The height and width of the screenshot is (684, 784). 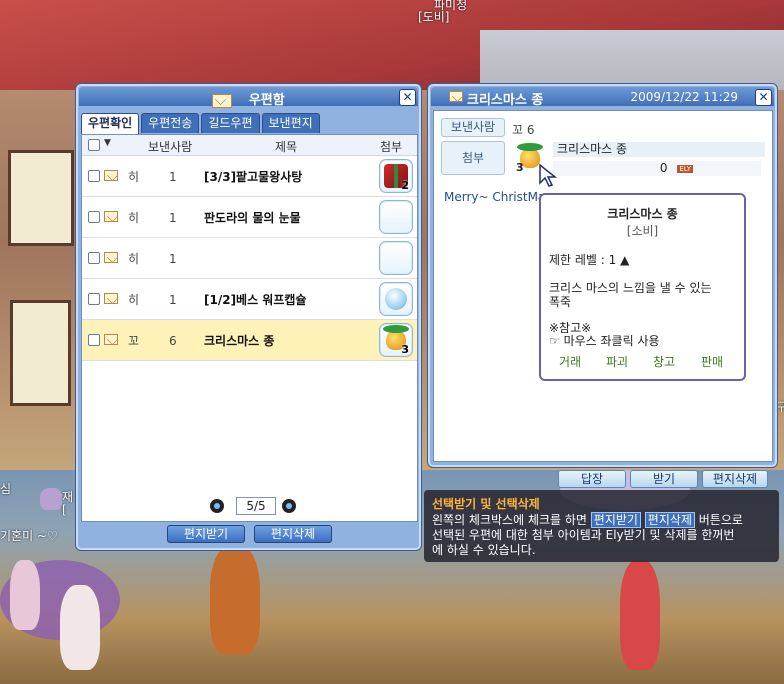 I want to click on highlight-delete: 편지삭제, so click(x=669, y=520).